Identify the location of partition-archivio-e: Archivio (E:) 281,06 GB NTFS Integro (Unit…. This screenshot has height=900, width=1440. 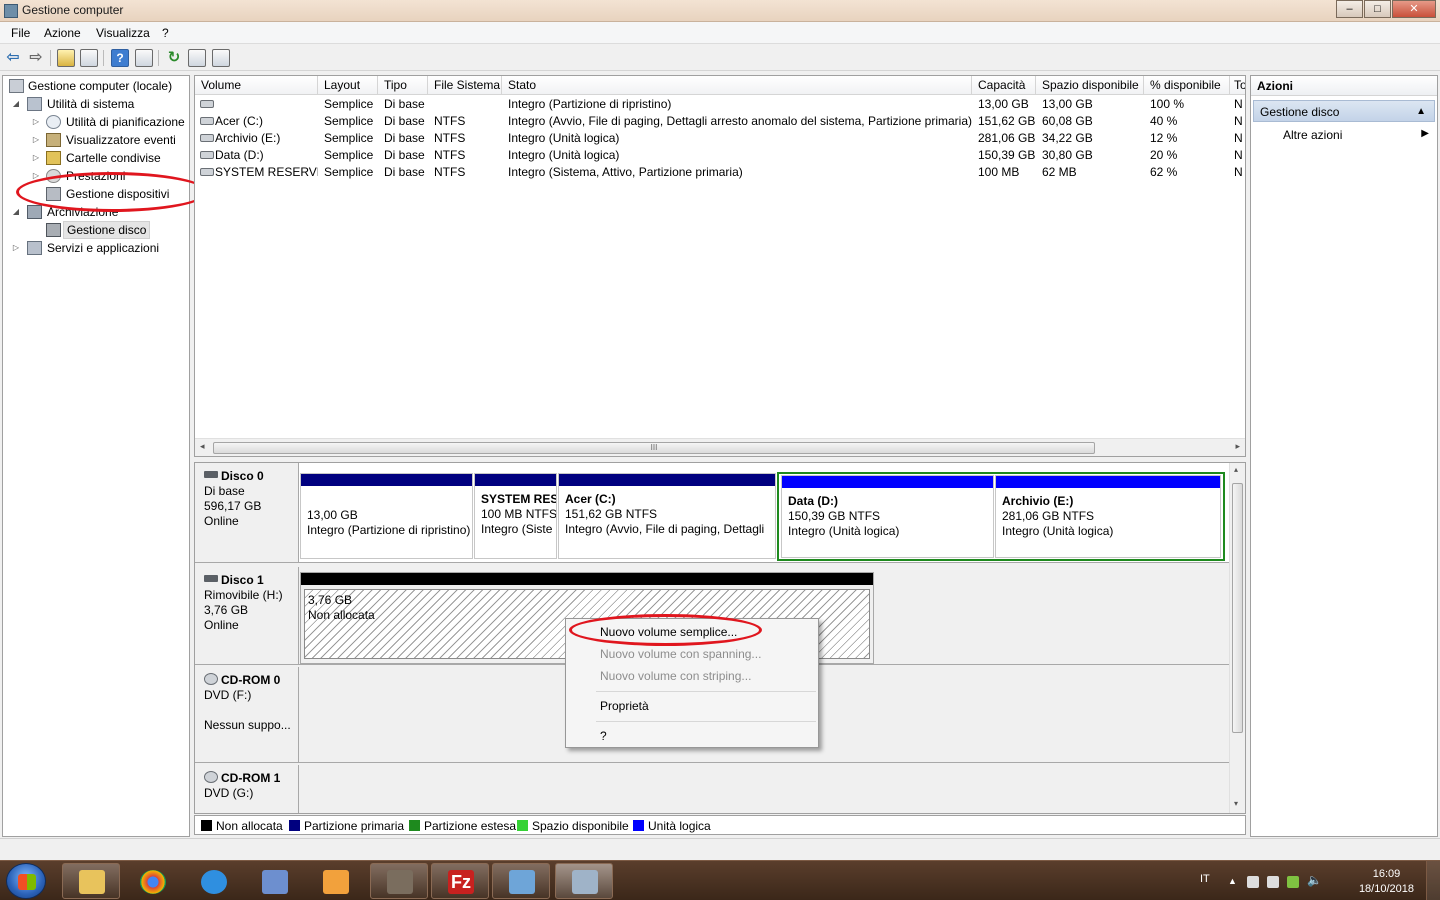
(1108, 516).